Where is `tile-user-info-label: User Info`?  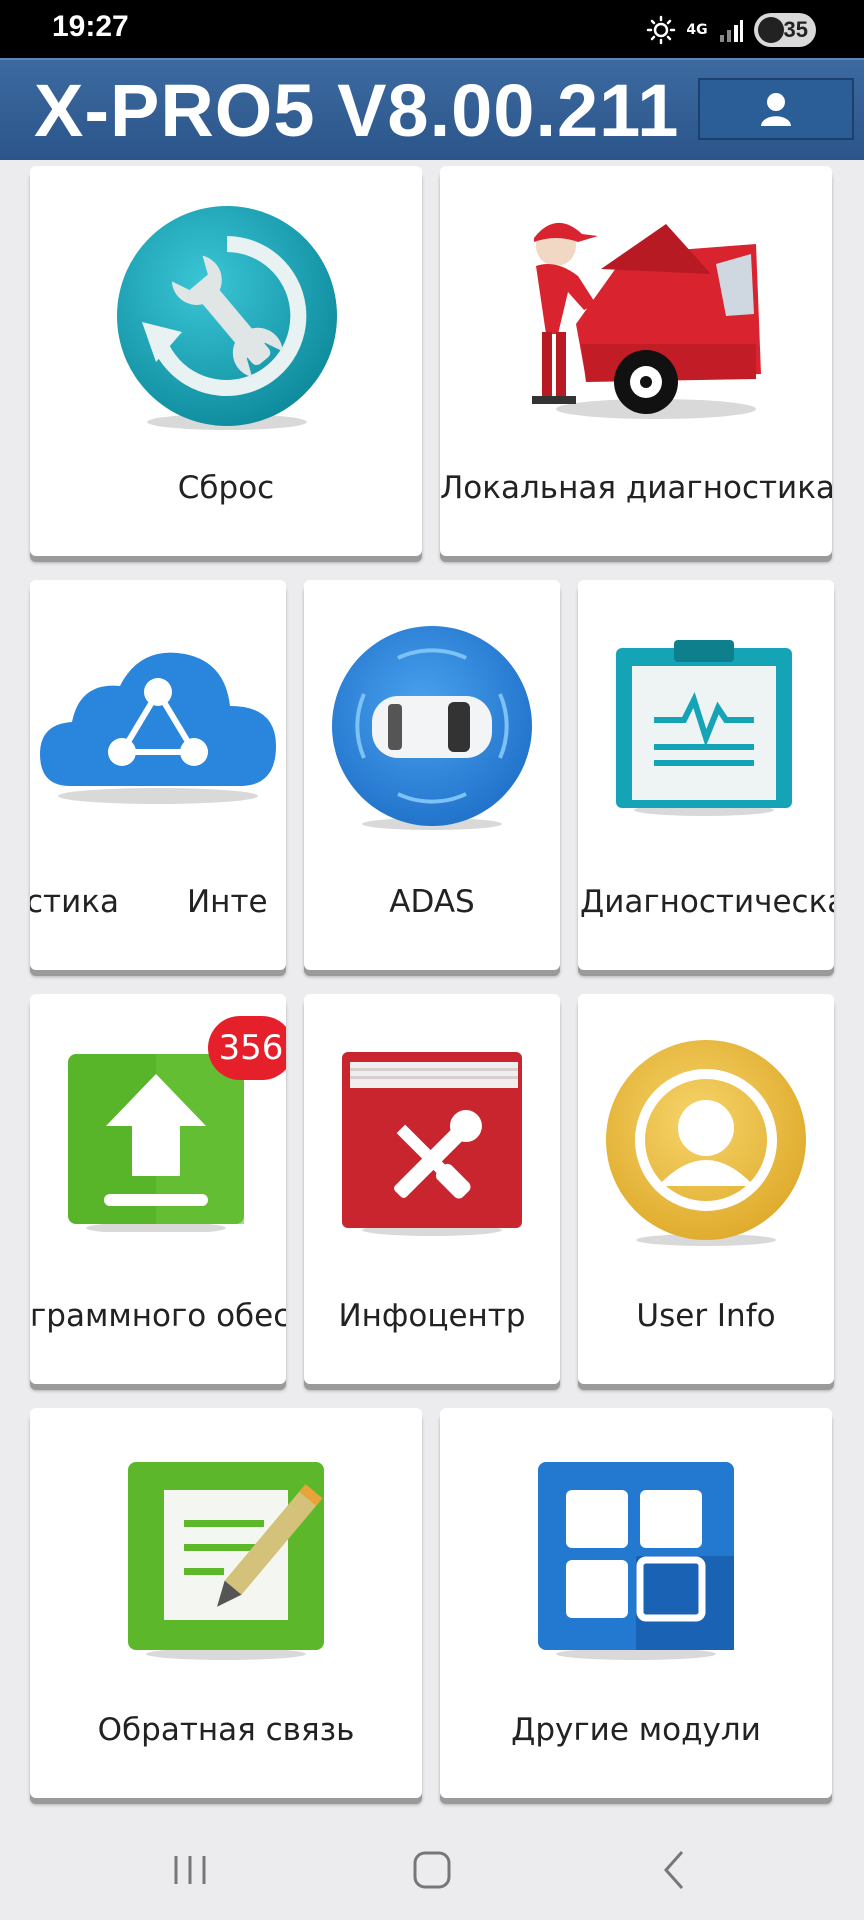
tile-user-info-label: User Info is located at coordinates (706, 1316).